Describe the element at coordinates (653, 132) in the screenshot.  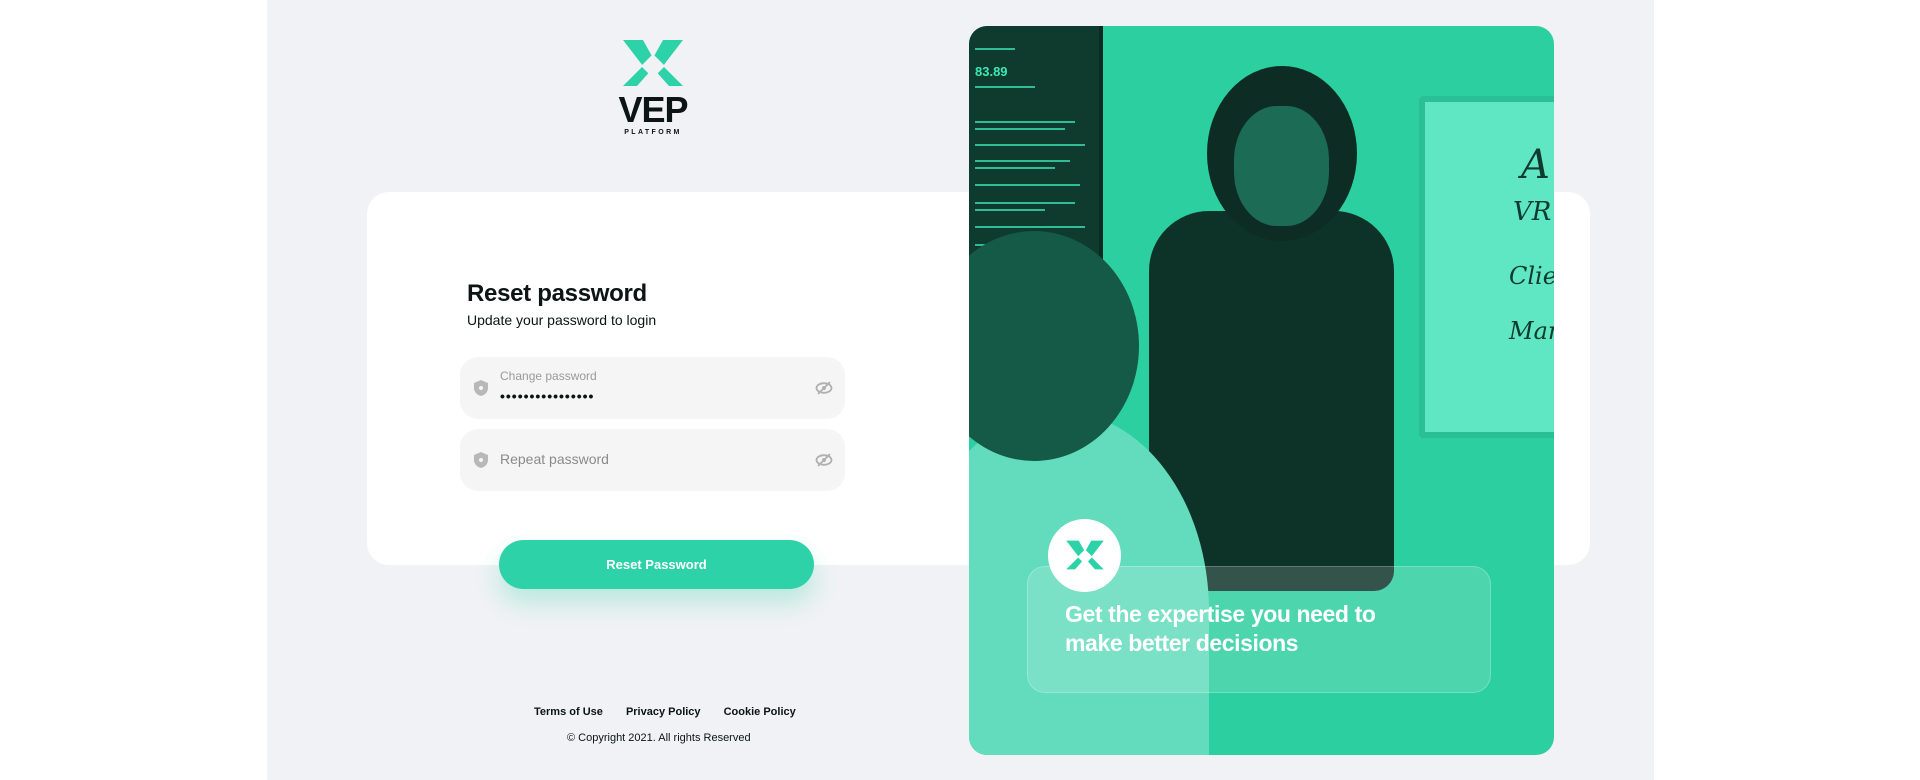
I see `logo-tagline: PLATFORM` at that location.